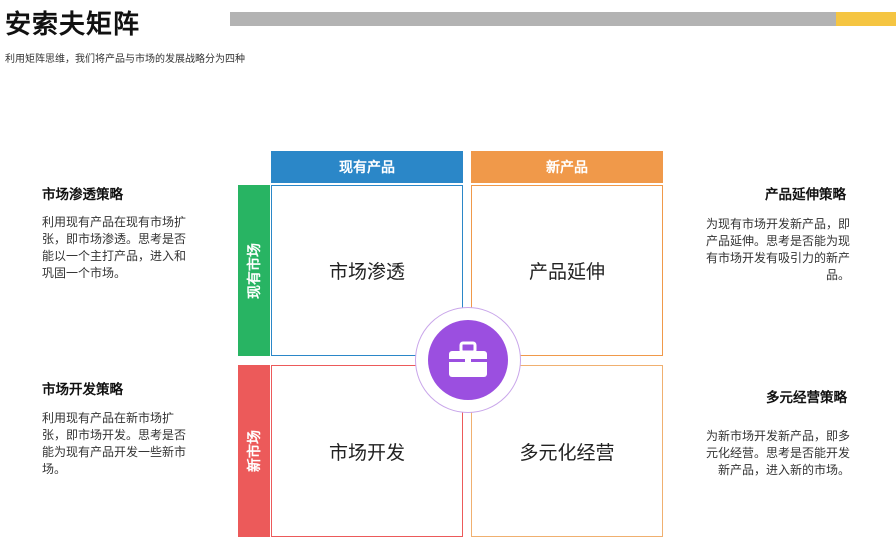 The image size is (896, 550). What do you see at coordinates (366, 452) in the screenshot?
I see `cell-label: 市场开发` at bounding box center [366, 452].